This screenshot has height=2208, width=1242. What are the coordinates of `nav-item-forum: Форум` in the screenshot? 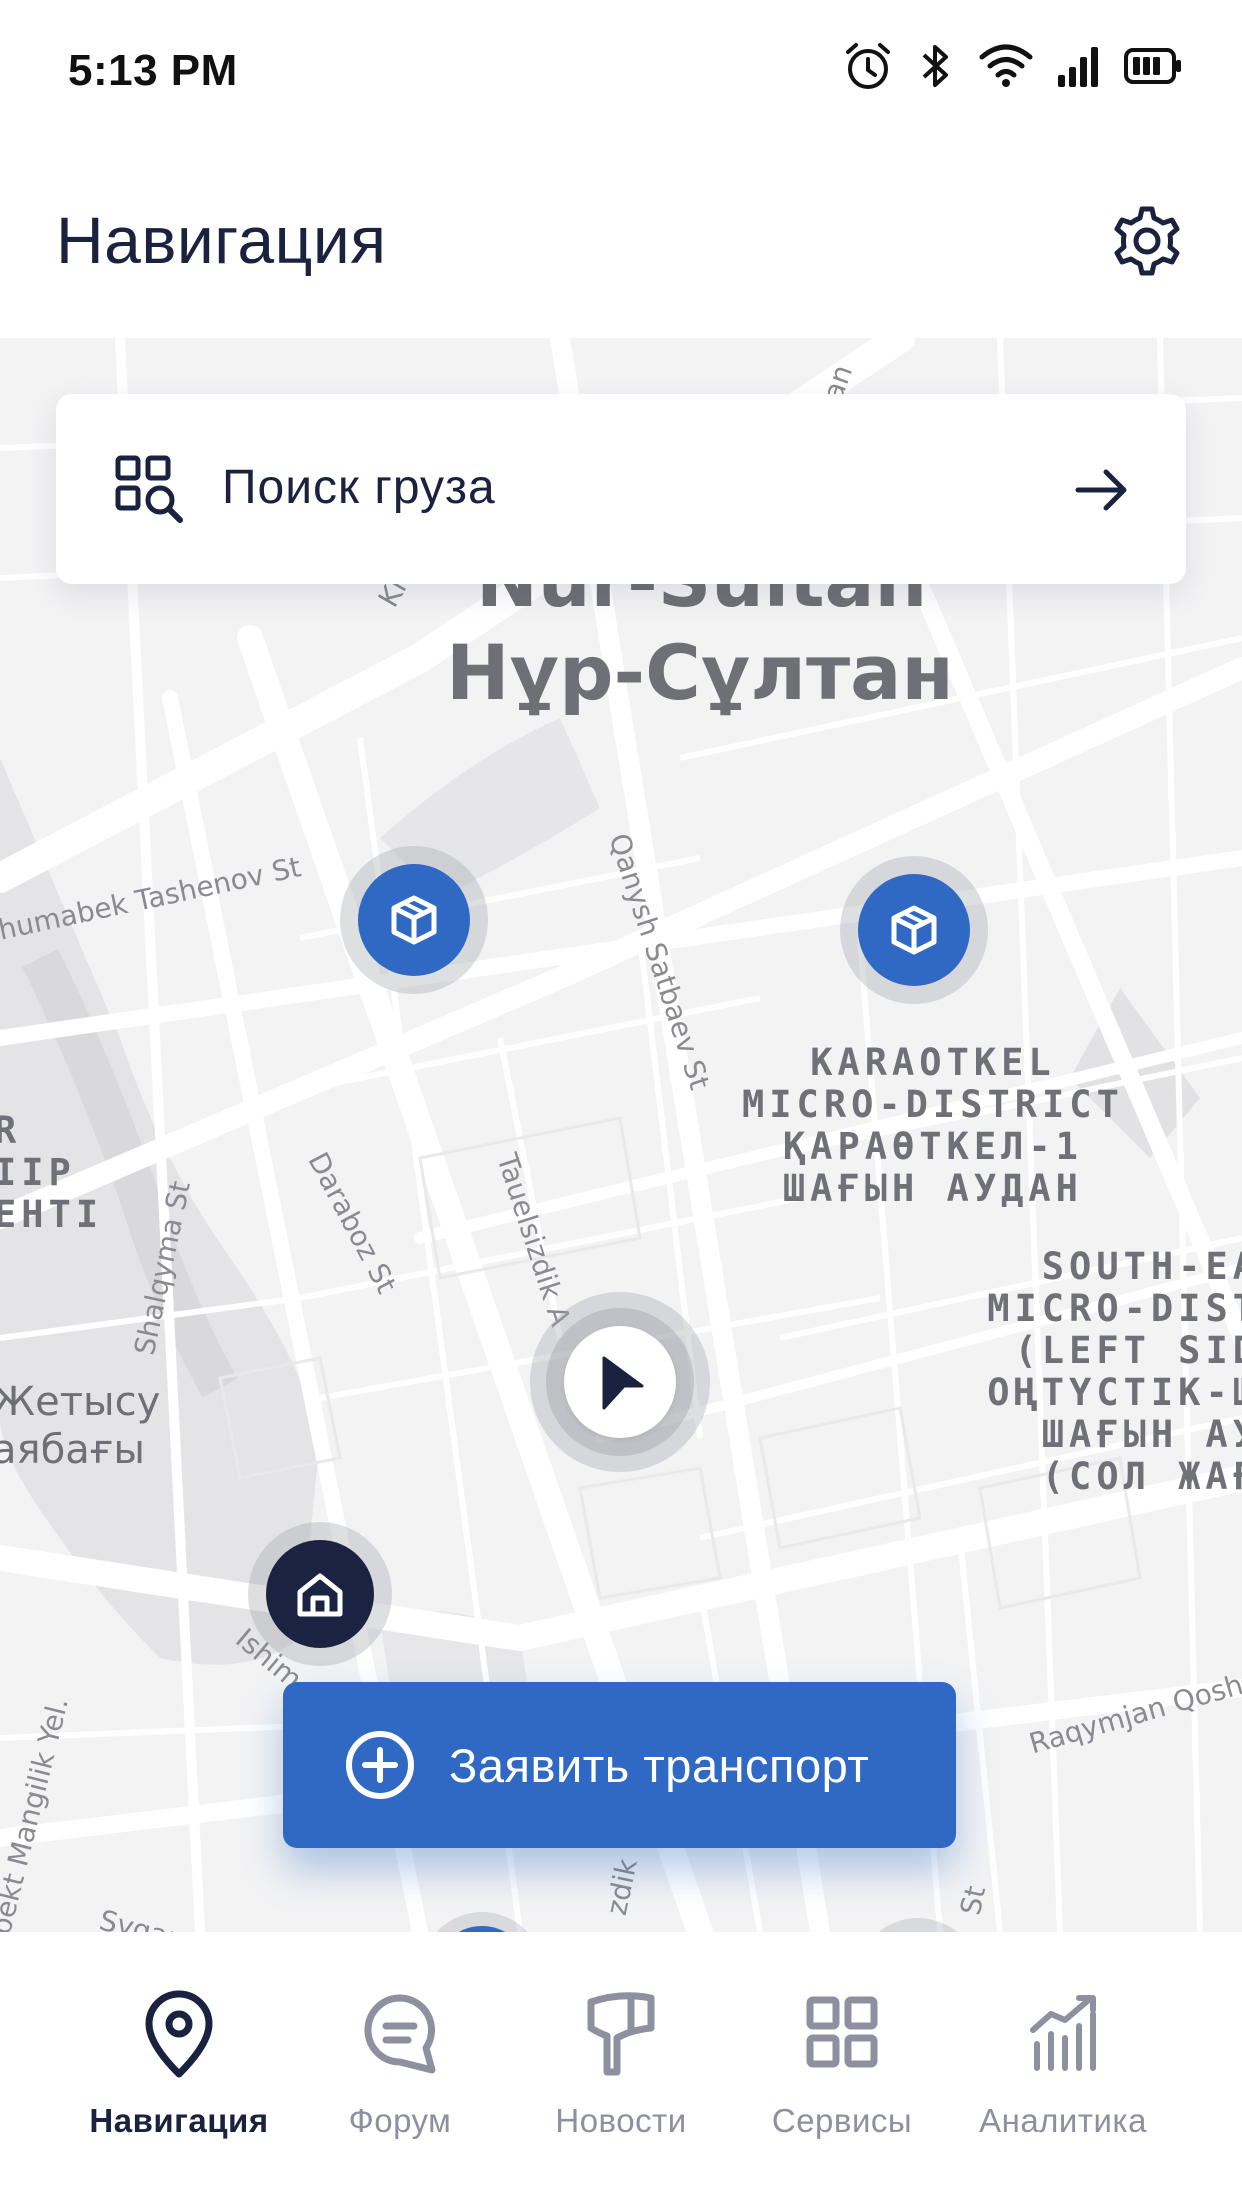 It's located at (400, 2064).